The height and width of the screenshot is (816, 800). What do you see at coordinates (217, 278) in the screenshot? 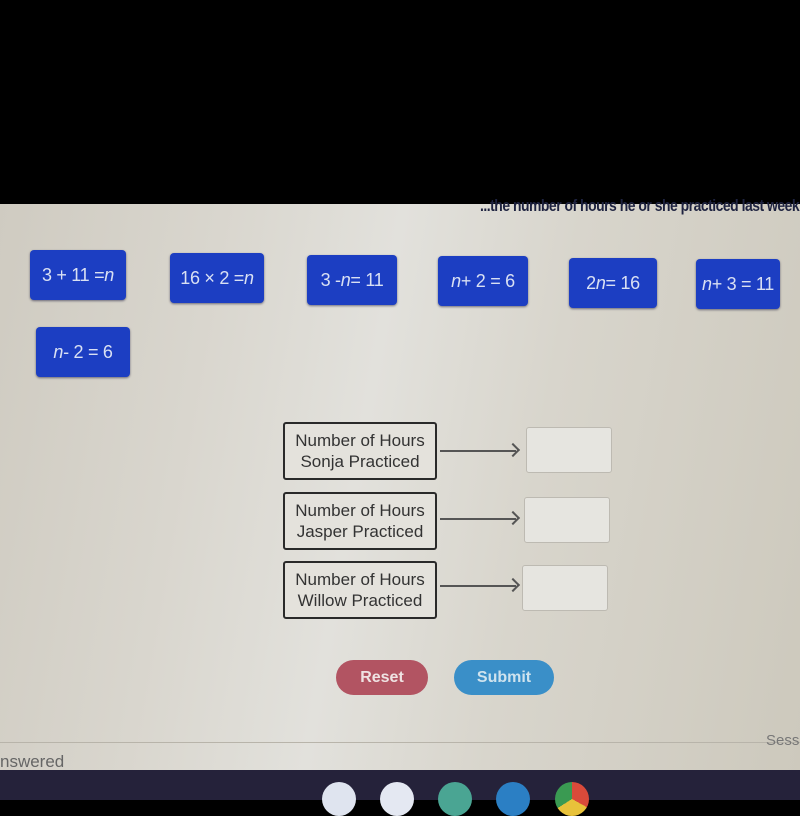
I see `equation-tile: 16 × 2 = n` at bounding box center [217, 278].